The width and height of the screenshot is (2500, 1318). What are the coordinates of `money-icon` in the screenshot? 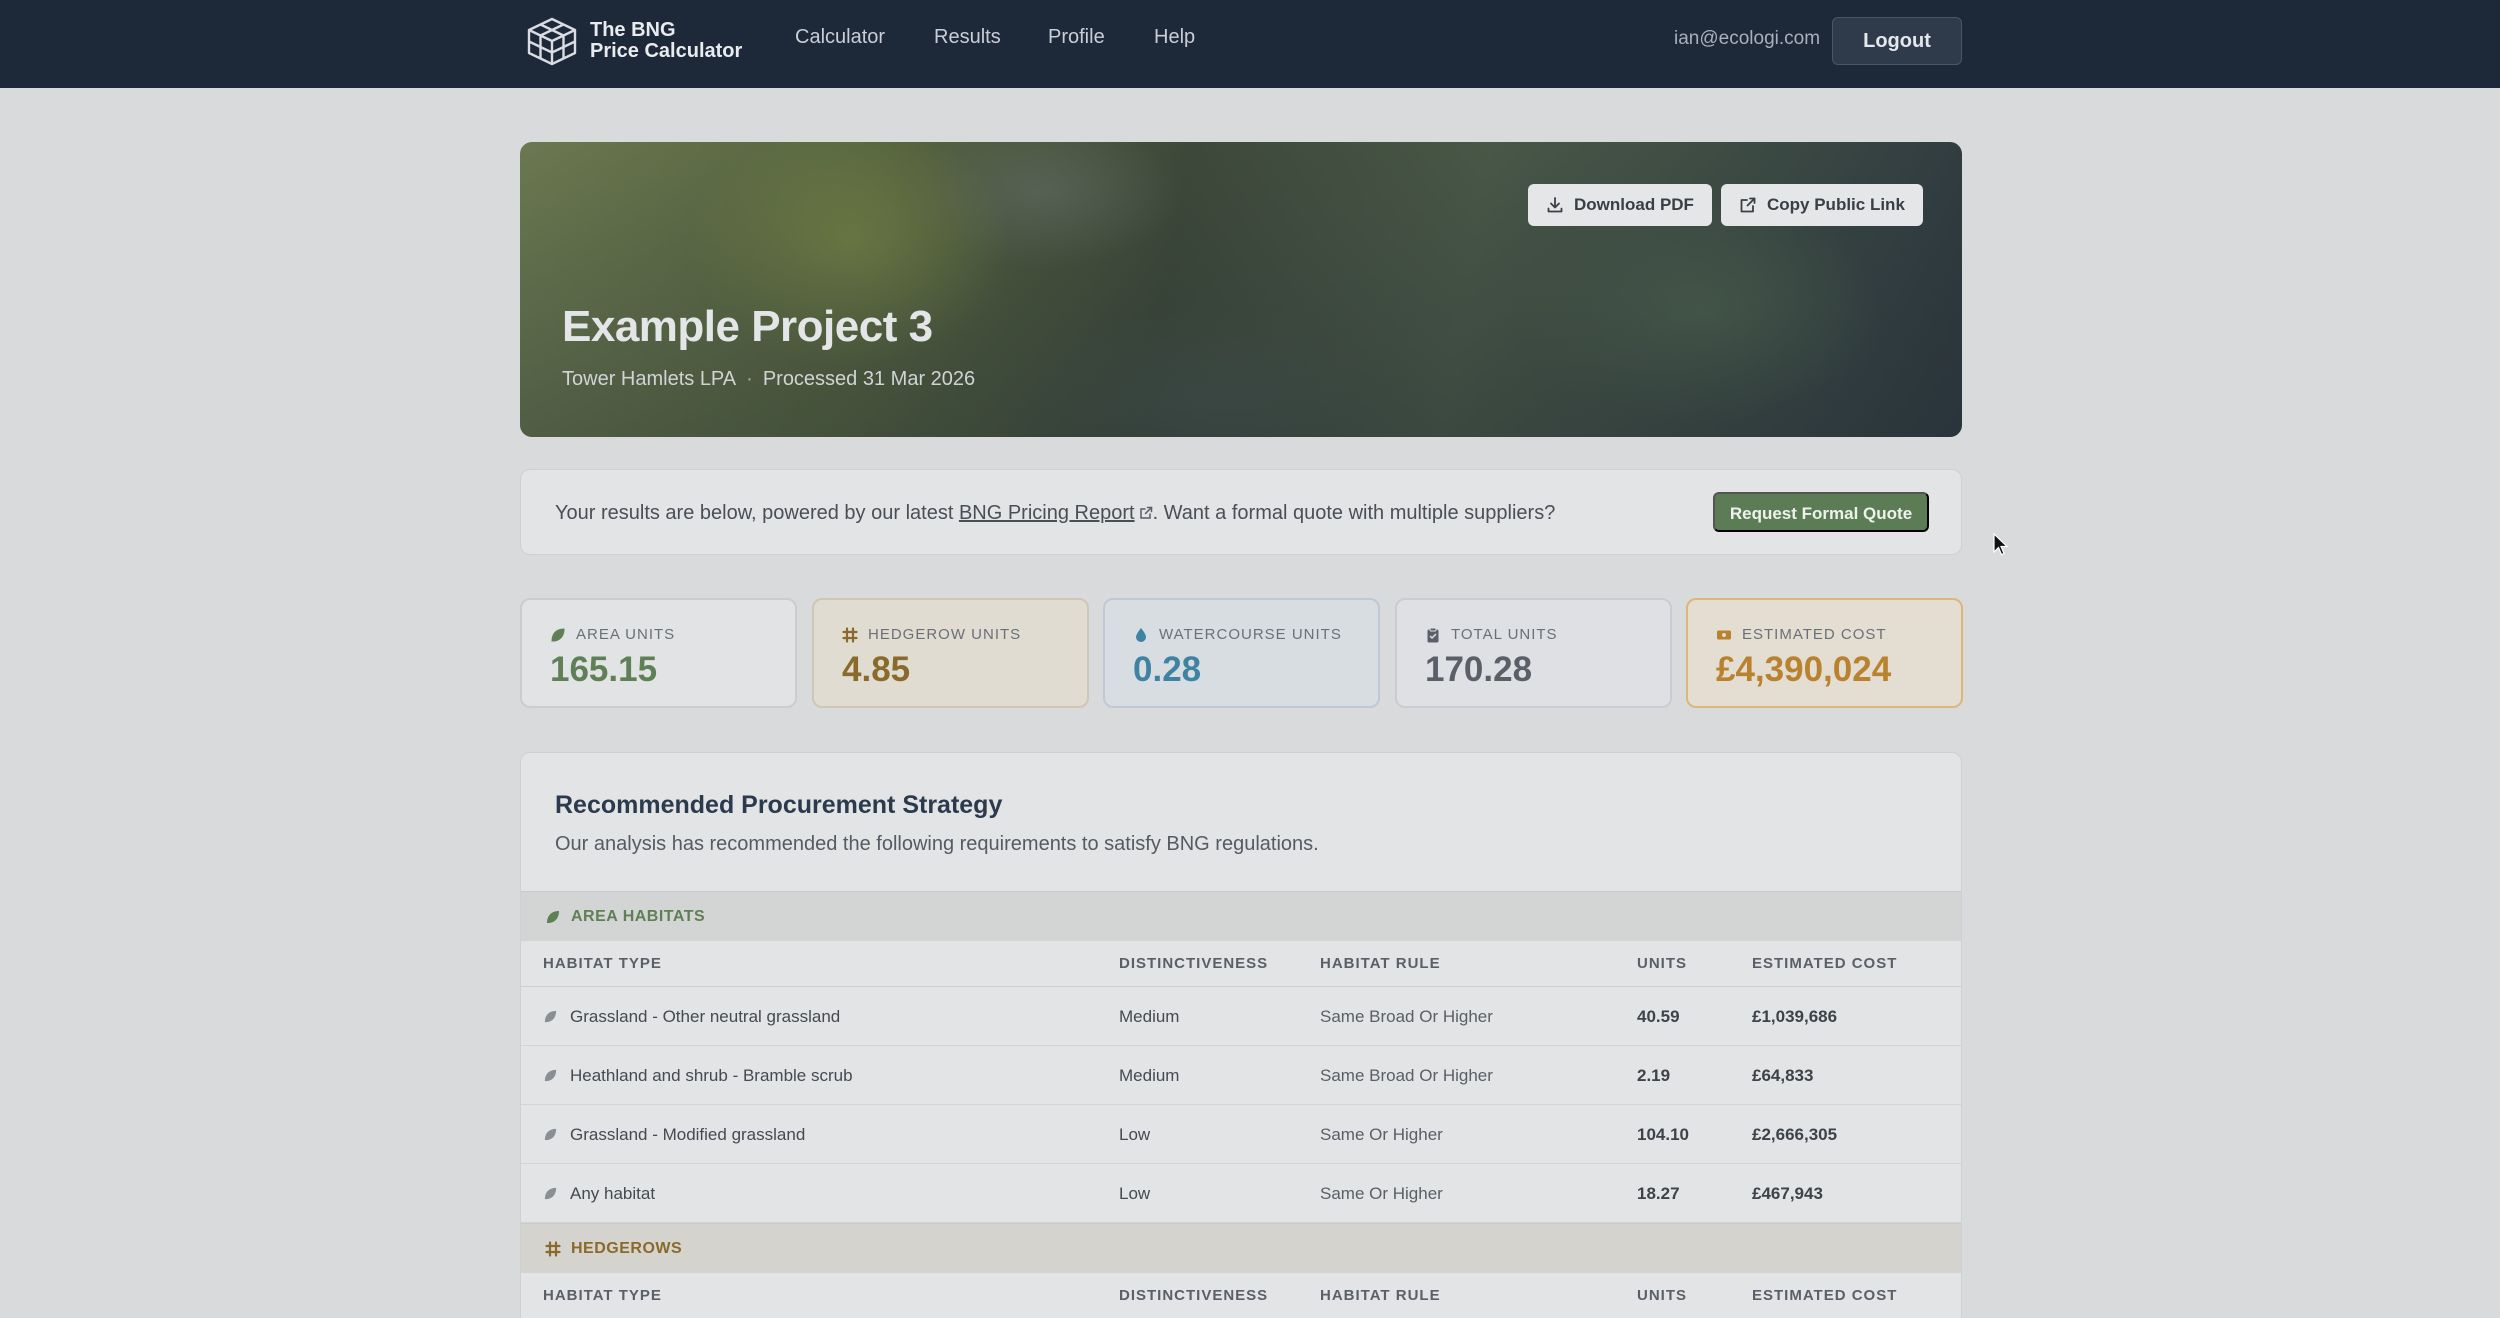 It's located at (1724, 634).